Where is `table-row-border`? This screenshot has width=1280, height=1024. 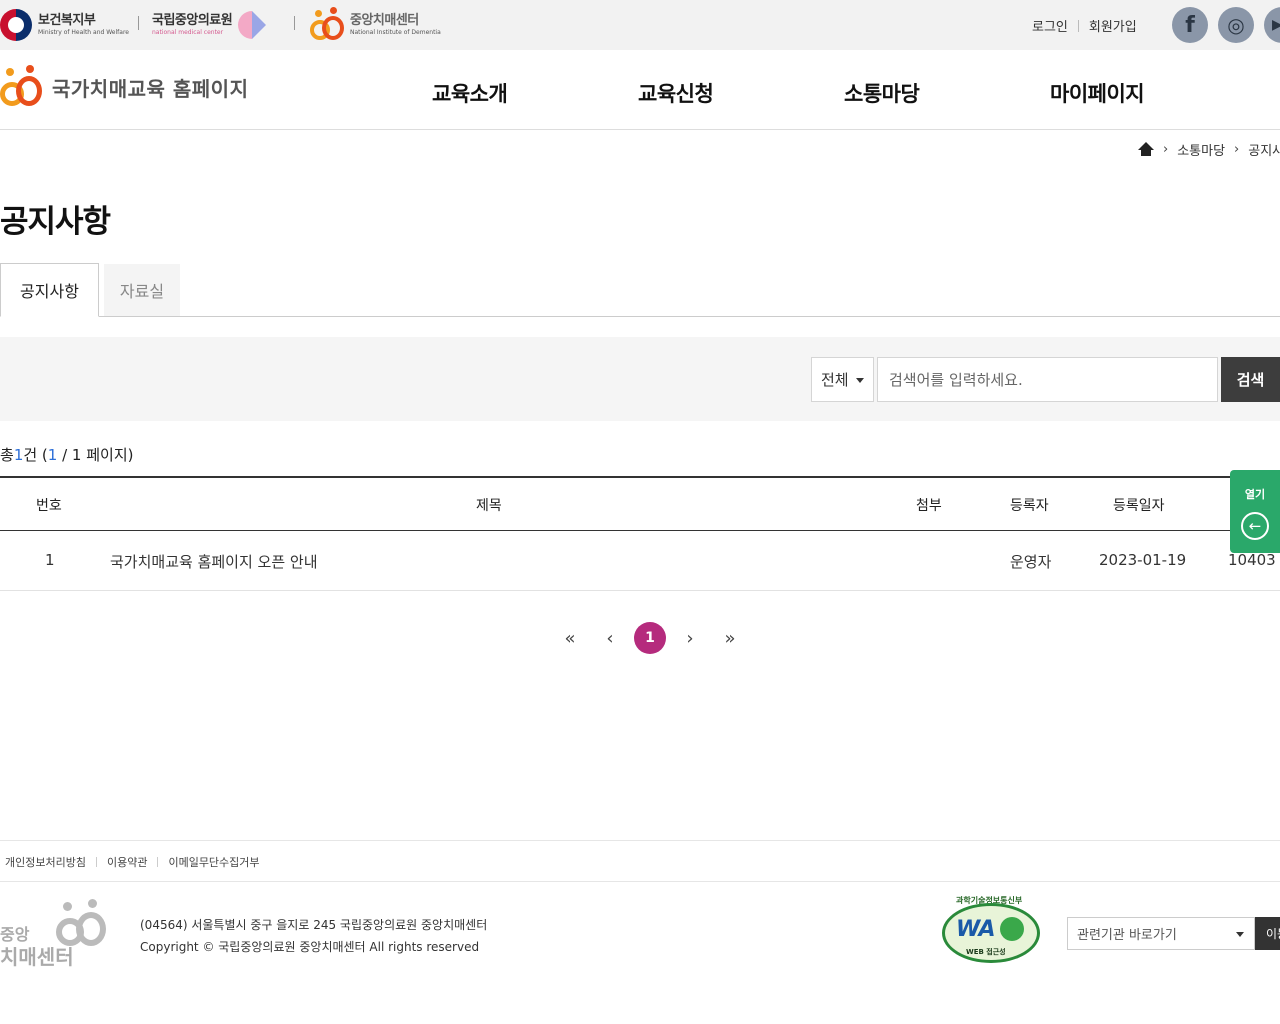
table-row-border is located at coordinates (640, 590).